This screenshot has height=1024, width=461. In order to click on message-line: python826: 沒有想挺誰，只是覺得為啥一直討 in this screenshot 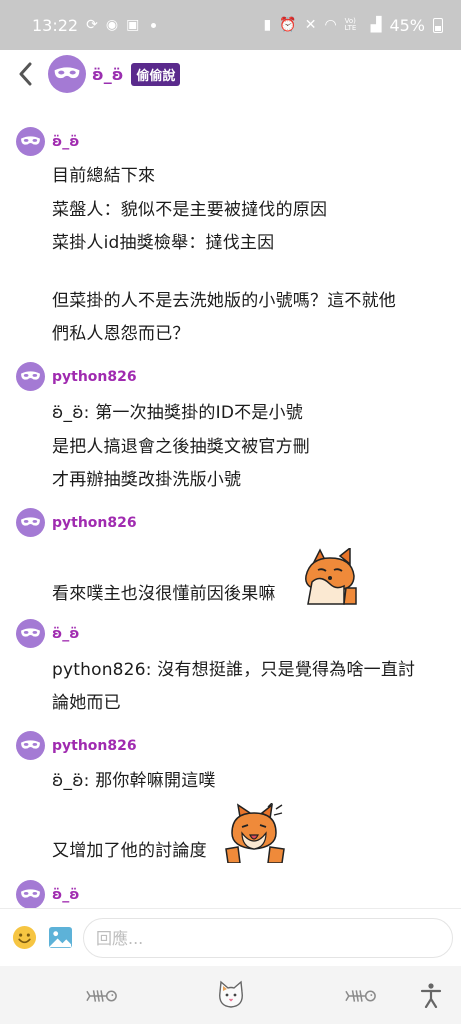, I will do `click(234, 670)`.